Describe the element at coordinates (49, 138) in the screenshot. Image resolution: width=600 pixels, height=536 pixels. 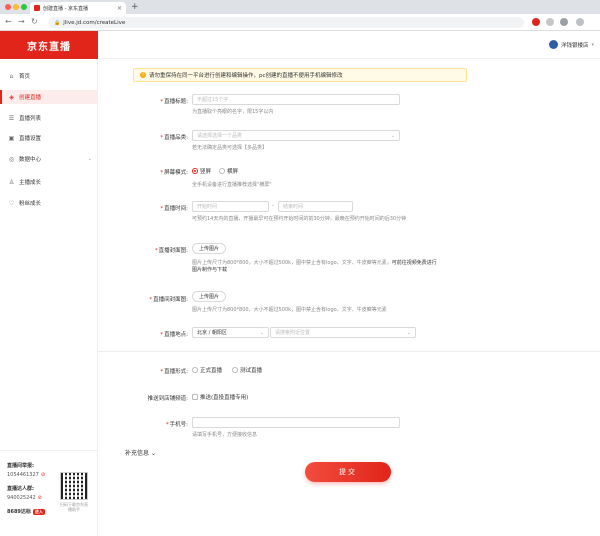
I see `sidebar-item-live-settings: ▣ 直播设置` at that location.